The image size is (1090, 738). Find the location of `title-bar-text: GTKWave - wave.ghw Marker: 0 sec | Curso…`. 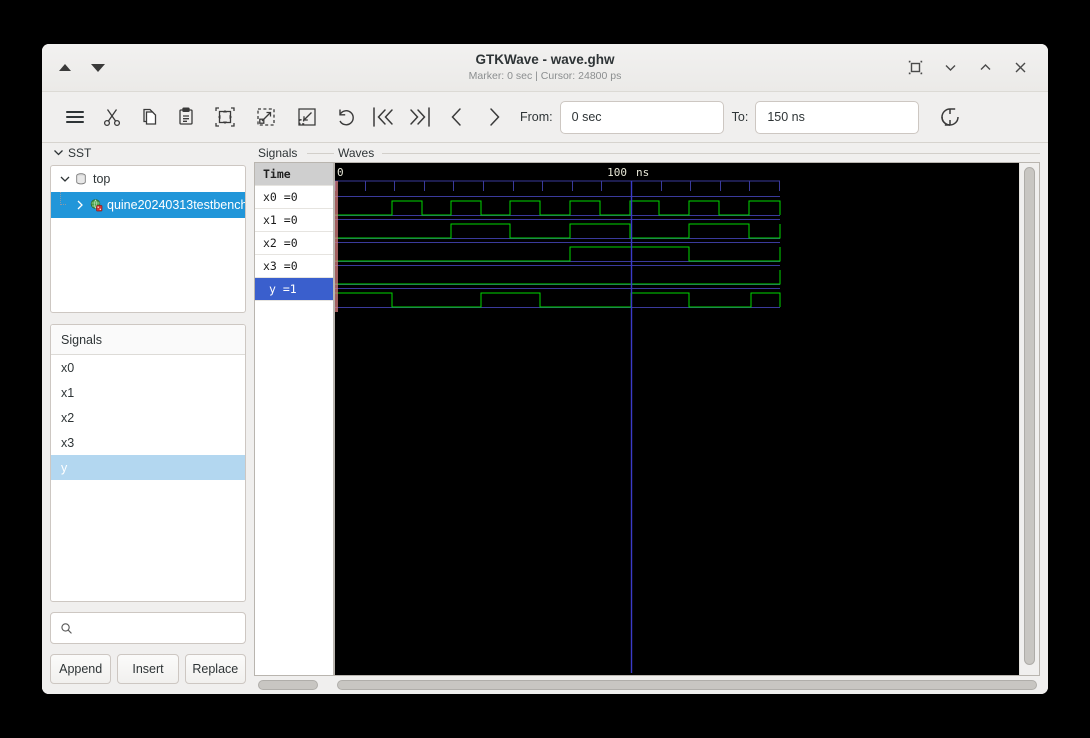

title-bar-text: GTKWave - wave.ghw Marker: 0 sec | Curso… is located at coordinates (545, 67).